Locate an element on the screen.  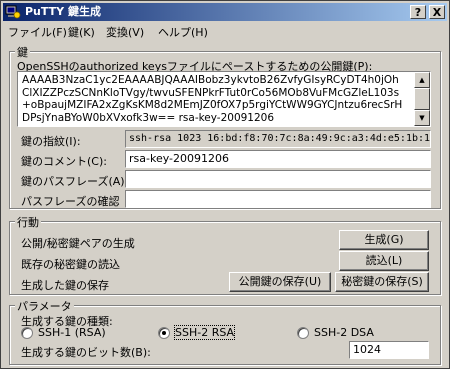
close-button: X is located at coordinates (437, 12).